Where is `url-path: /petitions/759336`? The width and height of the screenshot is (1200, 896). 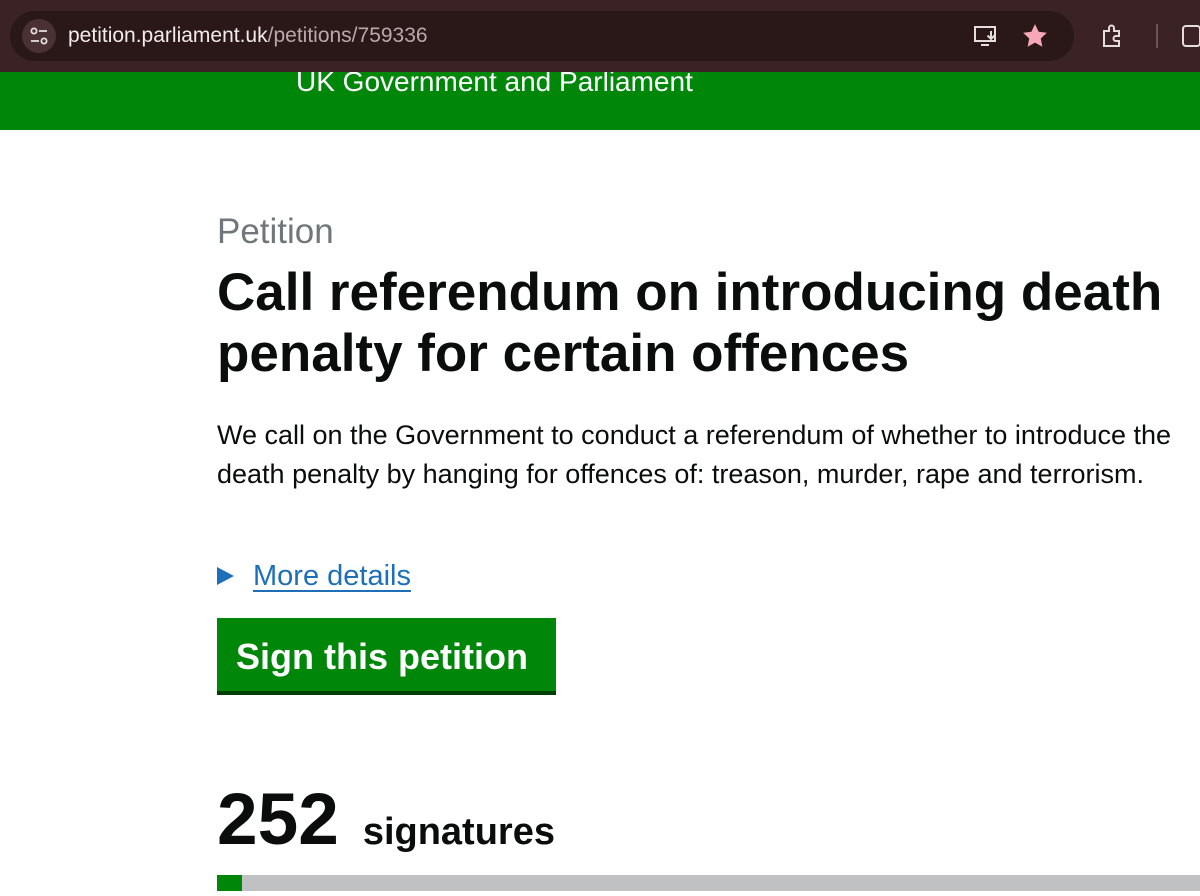
url-path: /petitions/759336 is located at coordinates (347, 35).